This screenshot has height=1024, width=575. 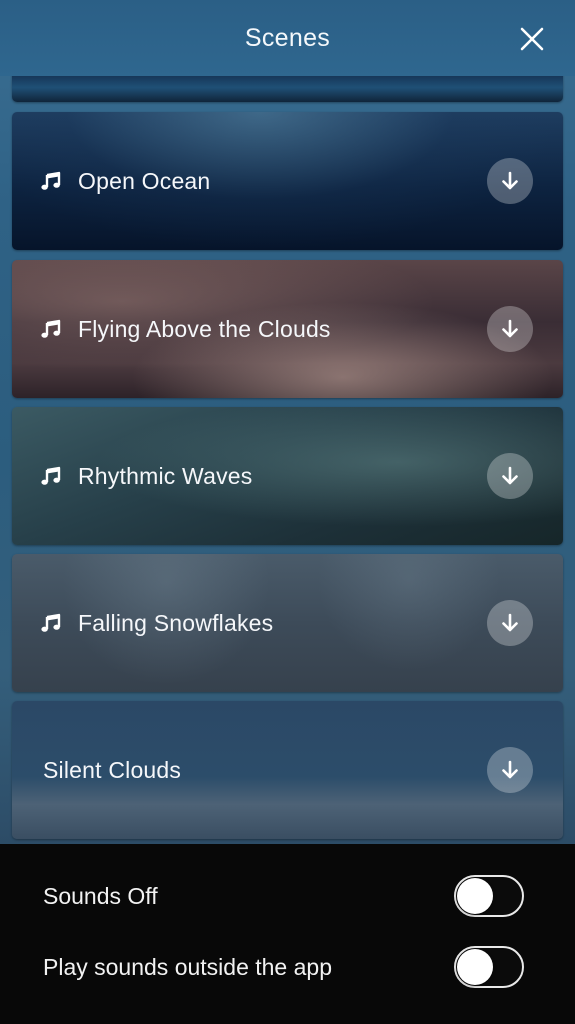 I want to click on scene-card-rhythmic-waves: Rhythmic Waves, so click(x=287, y=476).